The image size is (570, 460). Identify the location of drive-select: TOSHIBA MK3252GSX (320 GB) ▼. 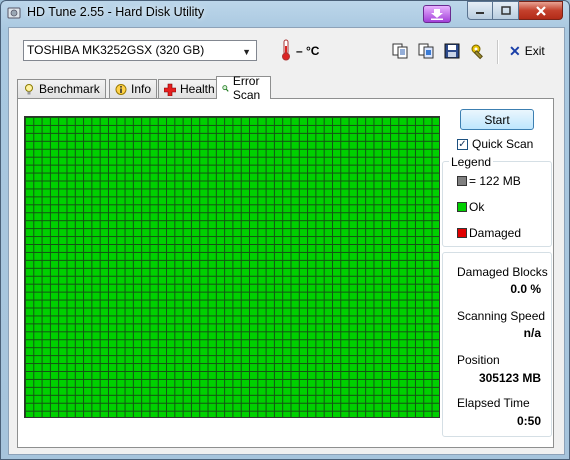
(140, 50).